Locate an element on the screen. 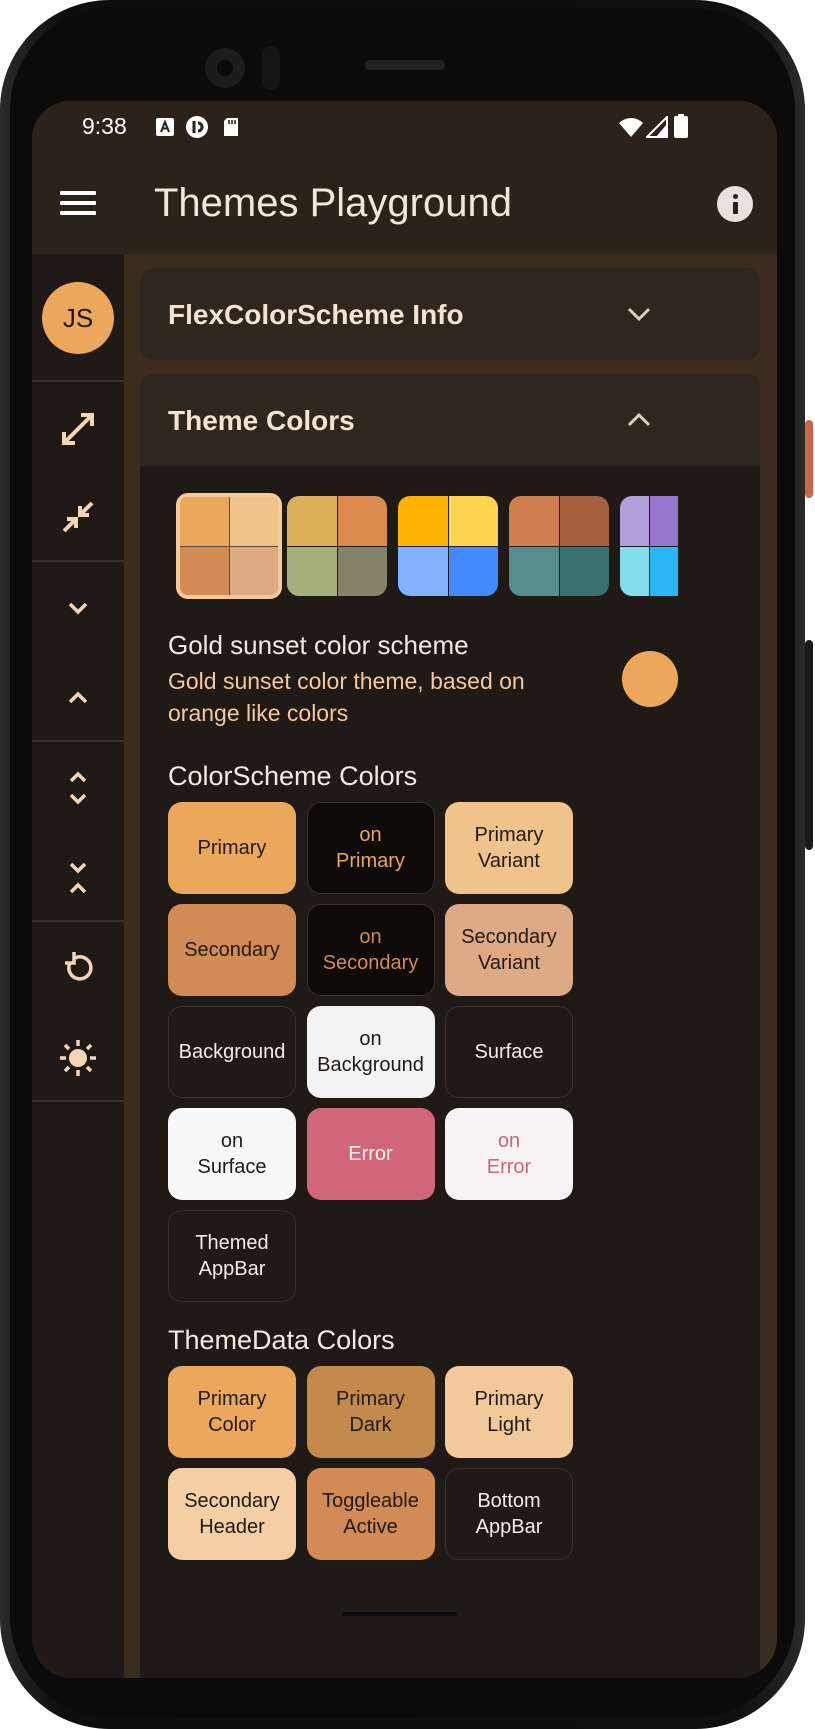 The image size is (815, 1729). page-title: Themes Playground is located at coordinates (333, 203).